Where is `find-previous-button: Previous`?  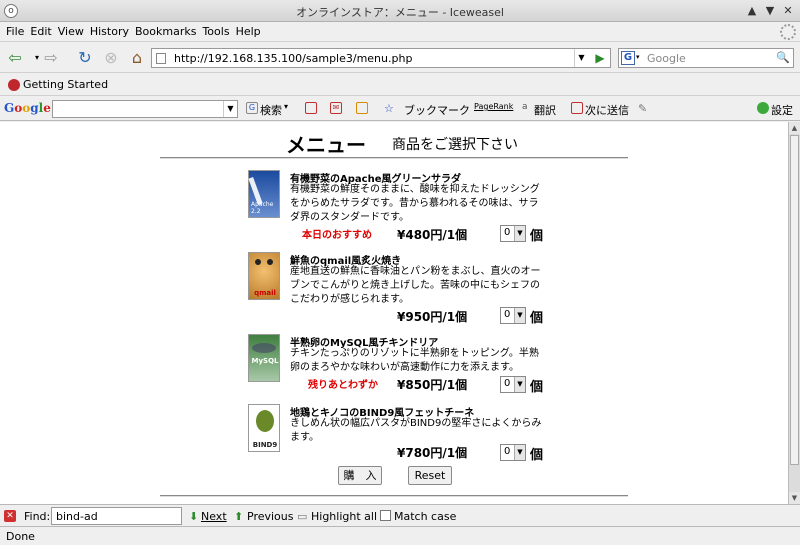
find-previous-button: Previous is located at coordinates (270, 516).